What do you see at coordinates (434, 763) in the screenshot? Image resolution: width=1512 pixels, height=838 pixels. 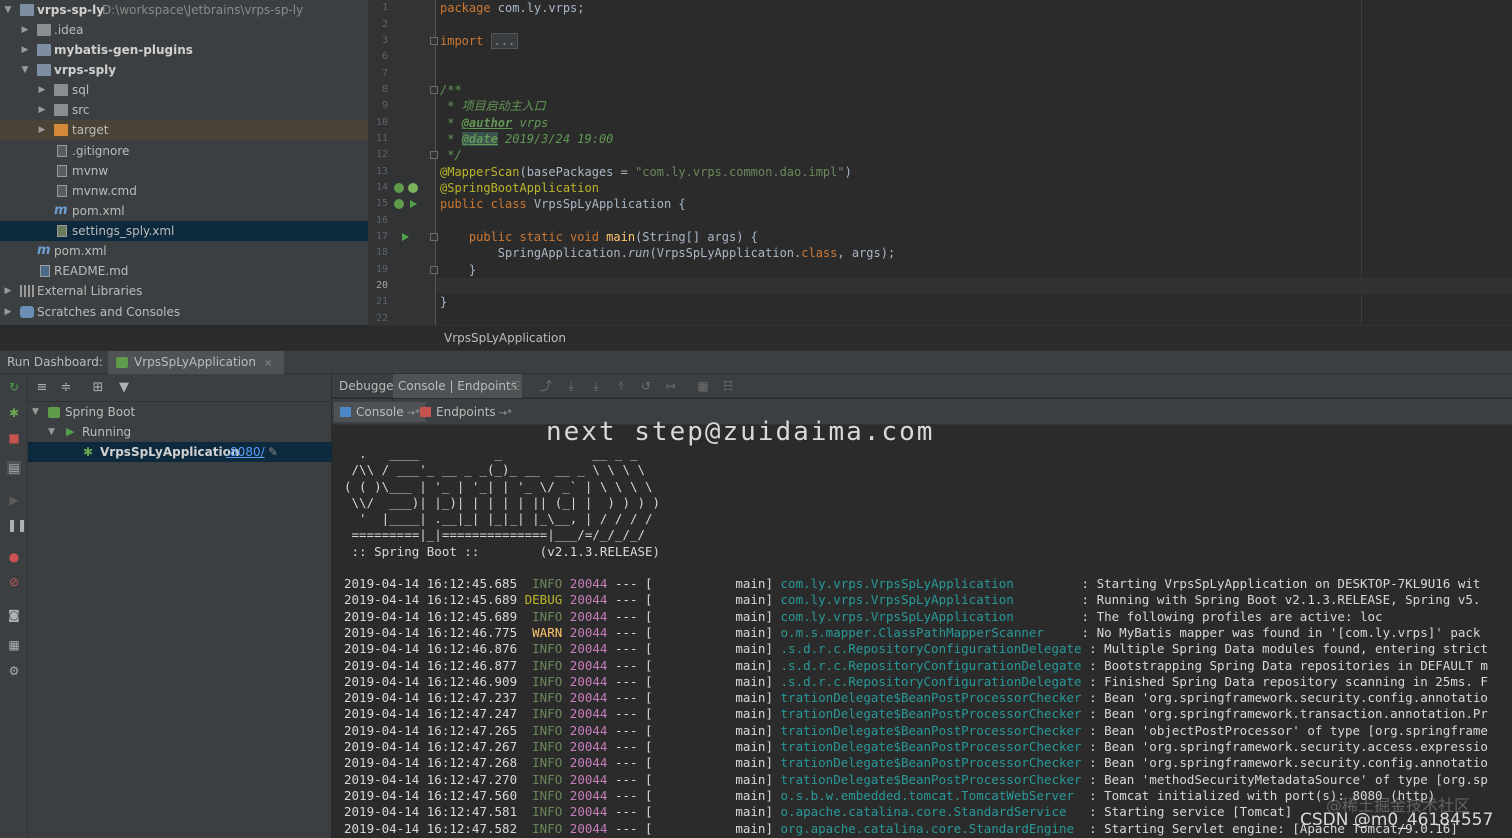 I see `log-ts: 2019-04-14 16:12:47.268` at bounding box center [434, 763].